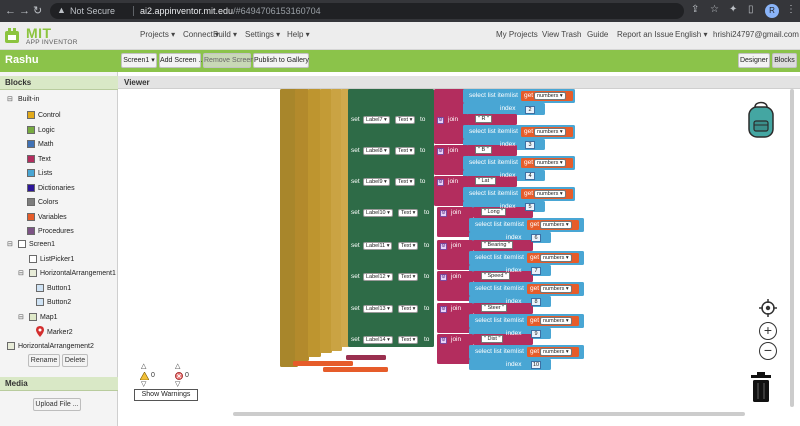 This screenshot has height=426, width=800. What do you see at coordinates (378, 213) in the screenshot?
I see `label-component-dropdown: Label10 ▾` at bounding box center [378, 213].